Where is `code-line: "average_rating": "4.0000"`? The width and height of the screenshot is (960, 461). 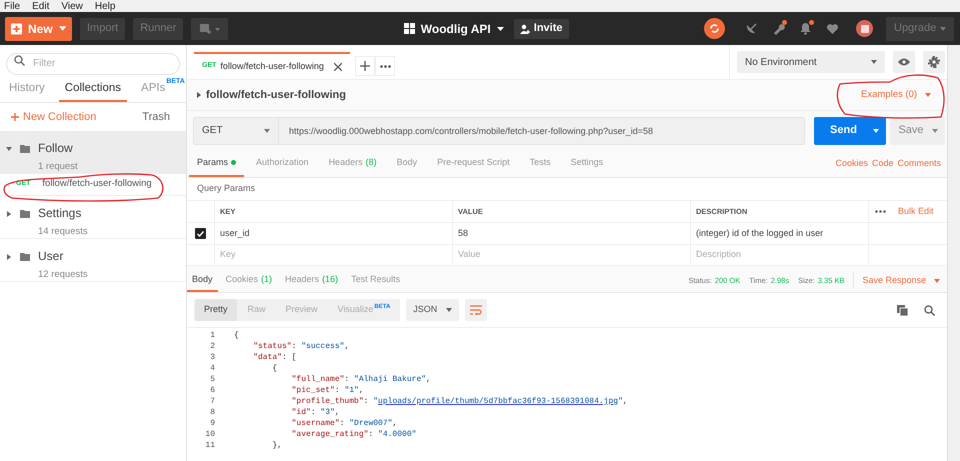 code-line: "average_rating": "4.0000" is located at coordinates (353, 434).